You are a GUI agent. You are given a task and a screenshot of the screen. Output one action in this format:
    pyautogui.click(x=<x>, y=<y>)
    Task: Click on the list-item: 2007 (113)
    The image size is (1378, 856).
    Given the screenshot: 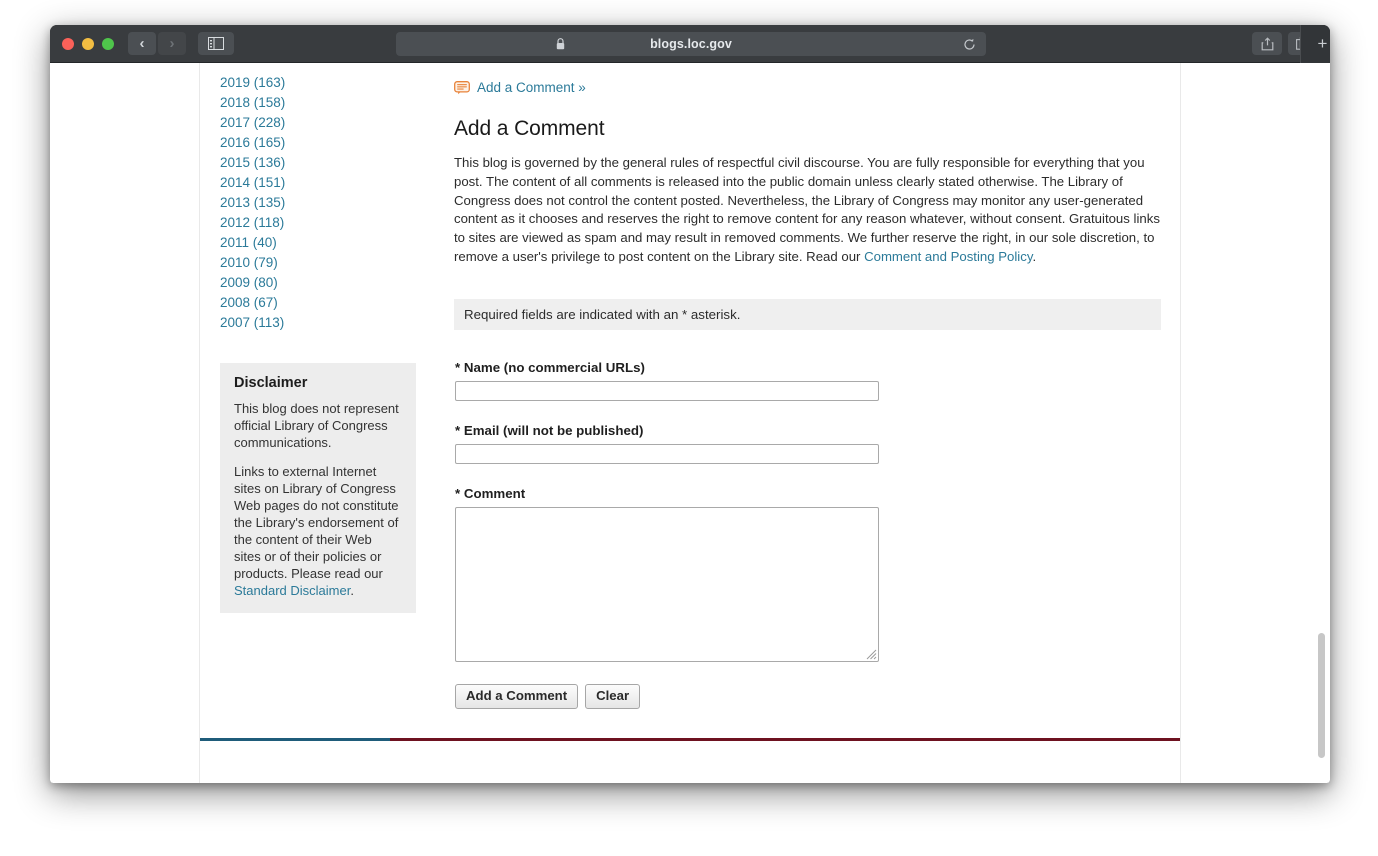 What is the action you would take?
    pyautogui.click(x=322, y=323)
    